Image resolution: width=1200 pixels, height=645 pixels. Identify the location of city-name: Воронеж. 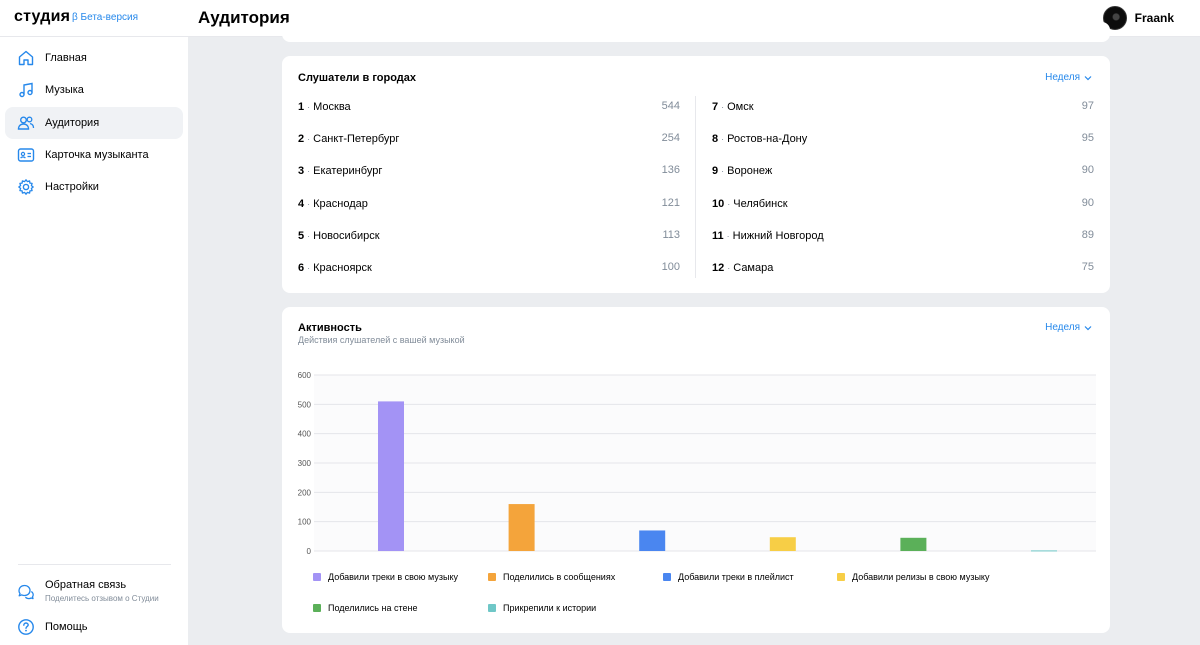
(750, 171).